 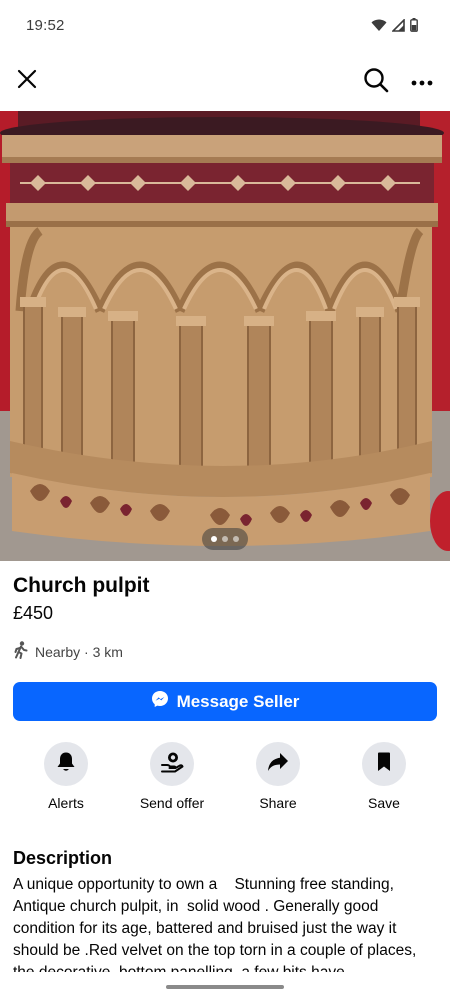 I want to click on close-button, so click(x=27, y=81).